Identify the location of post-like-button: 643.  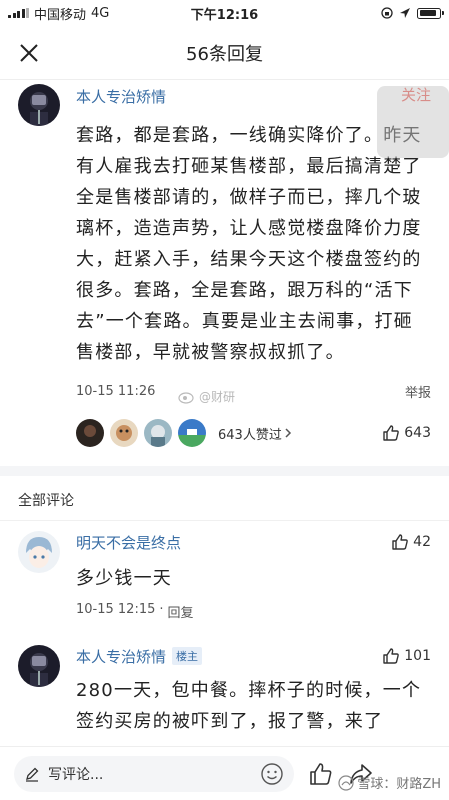
(406, 433).